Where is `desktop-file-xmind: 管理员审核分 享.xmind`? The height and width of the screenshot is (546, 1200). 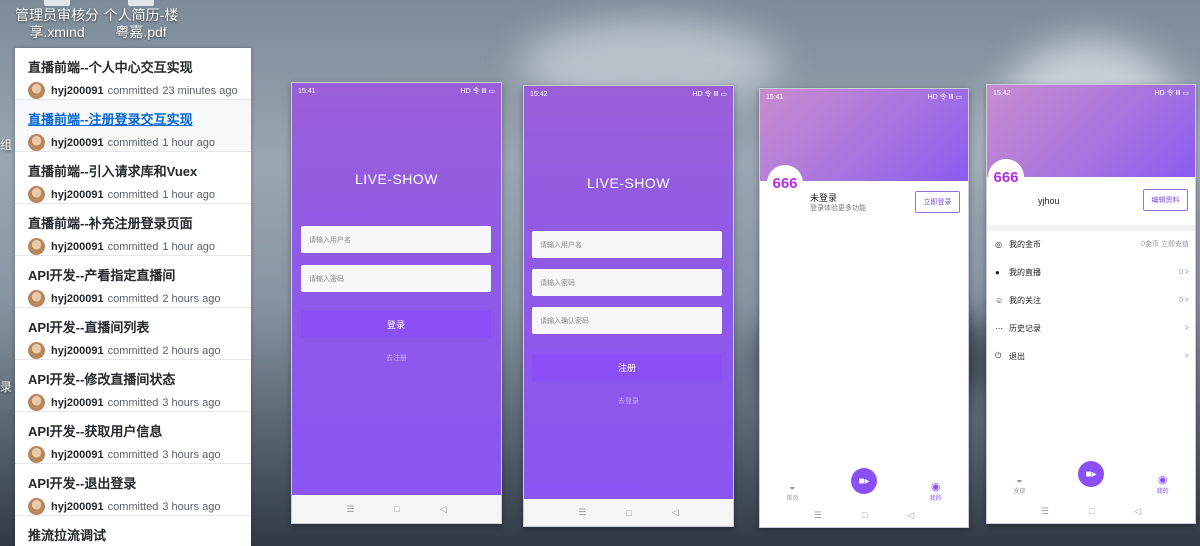 desktop-file-xmind: 管理员审核分 享.xmind is located at coordinates (57, 20).